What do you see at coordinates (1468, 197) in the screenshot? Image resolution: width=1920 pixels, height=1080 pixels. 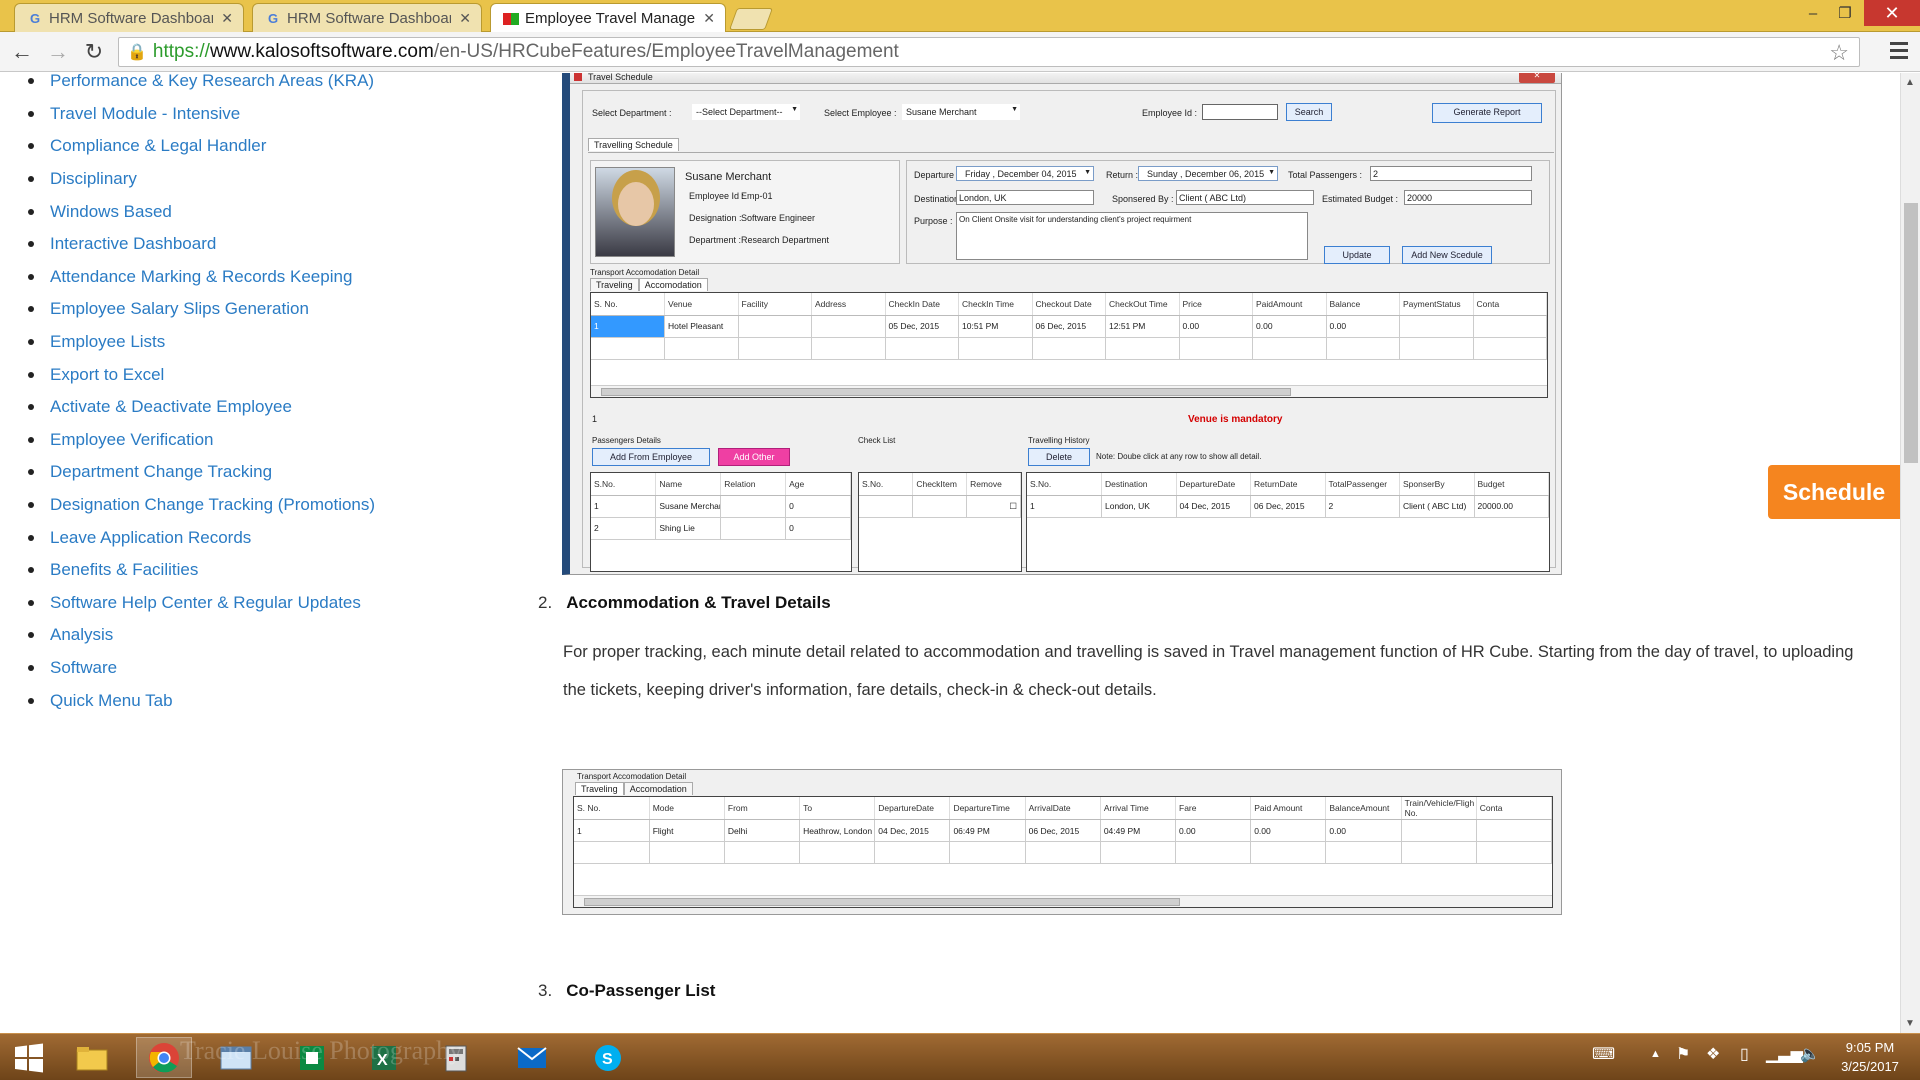 I see `estimated-budget-input: 20000` at bounding box center [1468, 197].